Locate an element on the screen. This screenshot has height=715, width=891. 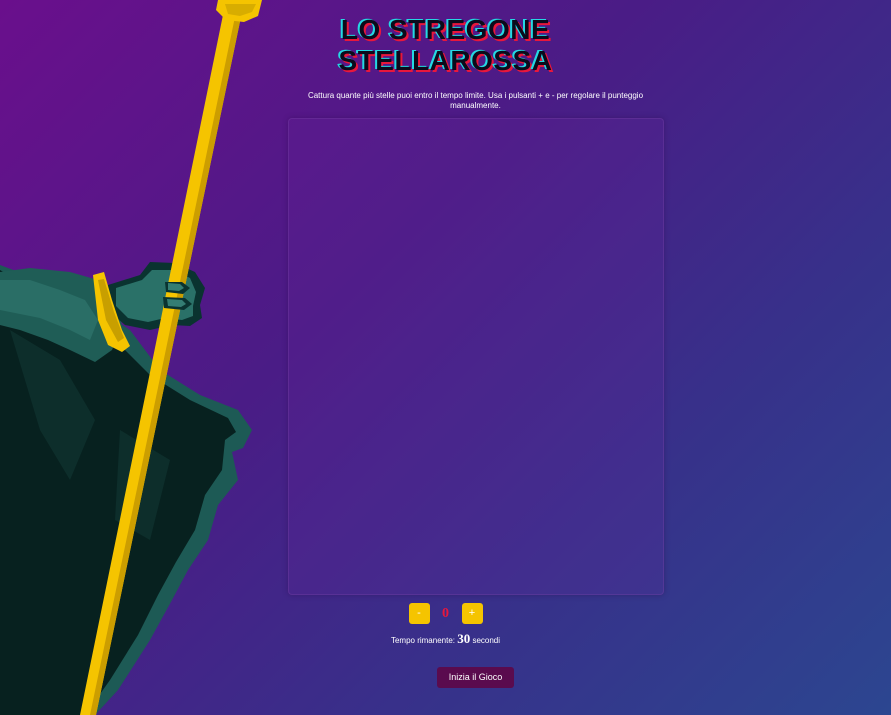
increase-score-button: + is located at coordinates (472, 613).